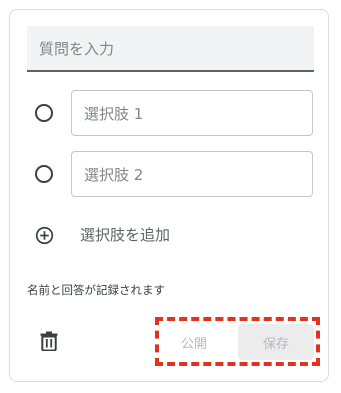 The image size is (341, 393). Describe the element at coordinates (192, 174) in the screenshot. I see `option-2-input: 選択肢 2` at that location.